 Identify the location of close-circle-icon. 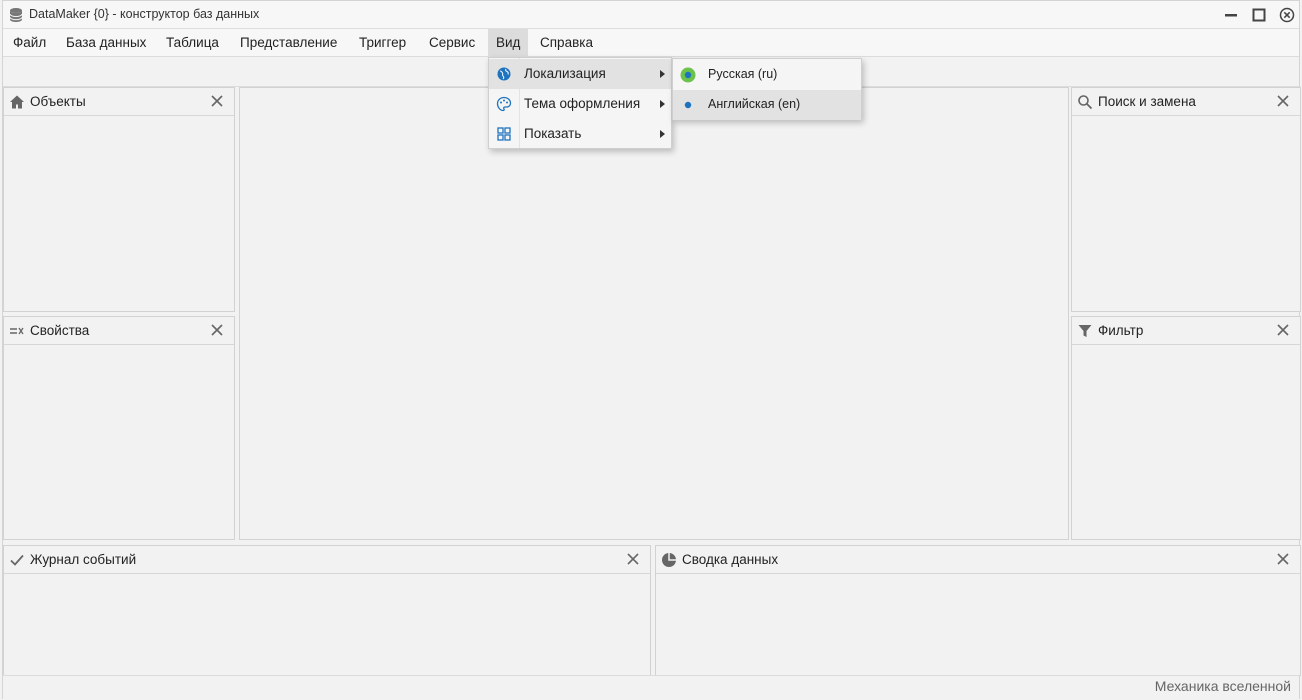
(1287, 15).